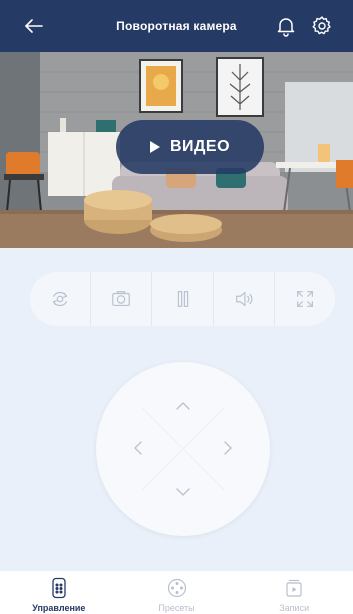 Image resolution: width=353 pixels, height=614 pixels. Describe the element at coordinates (59, 608) in the screenshot. I see `nav-label-control: Управление` at that location.